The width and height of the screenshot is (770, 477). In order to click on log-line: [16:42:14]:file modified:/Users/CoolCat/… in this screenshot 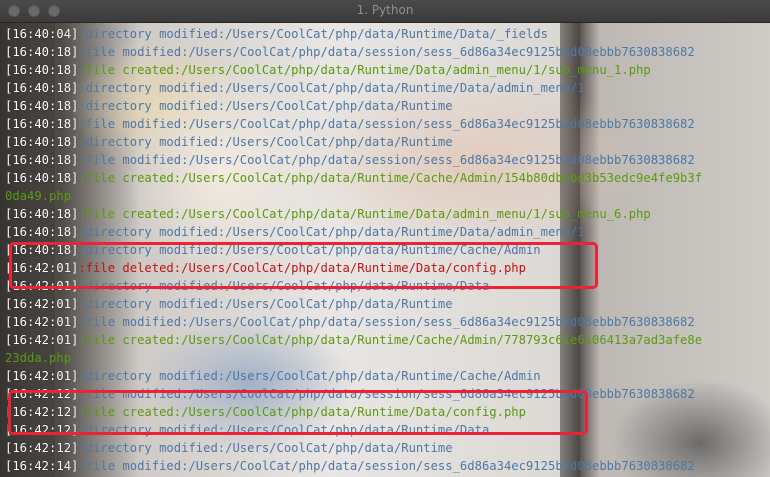, I will do `click(387, 466)`.